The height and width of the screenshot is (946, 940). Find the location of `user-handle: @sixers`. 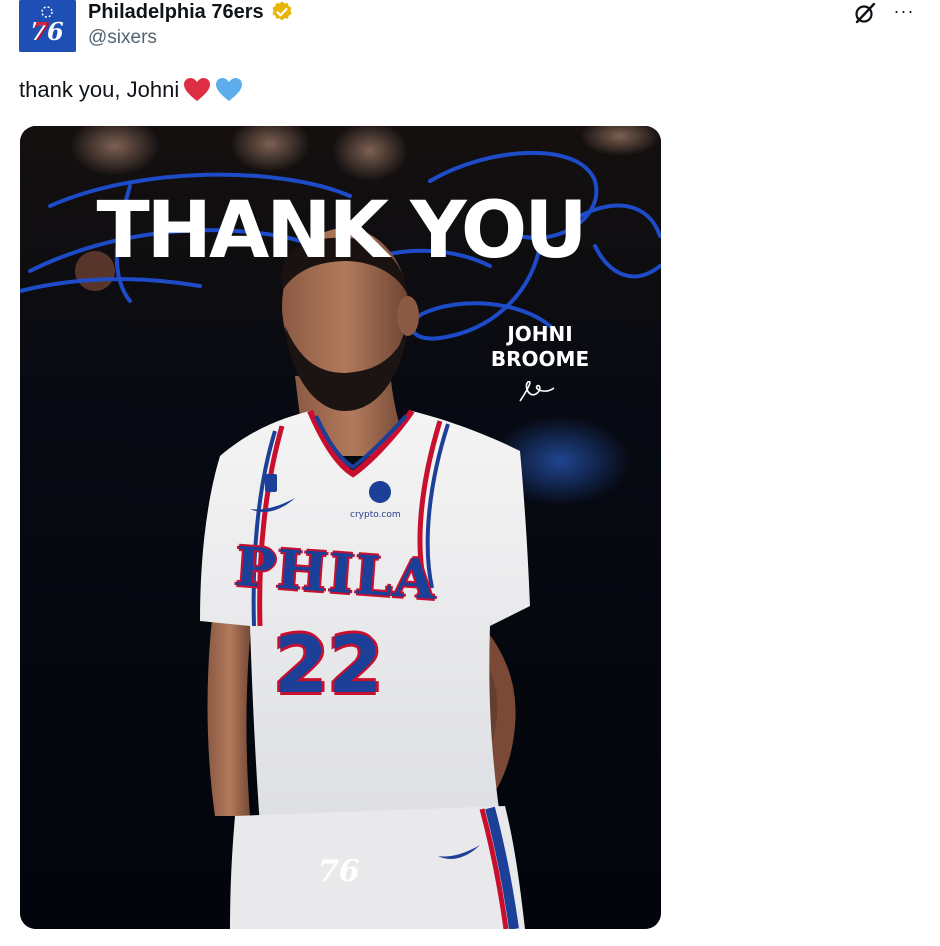

user-handle: @sixers is located at coordinates (122, 38).